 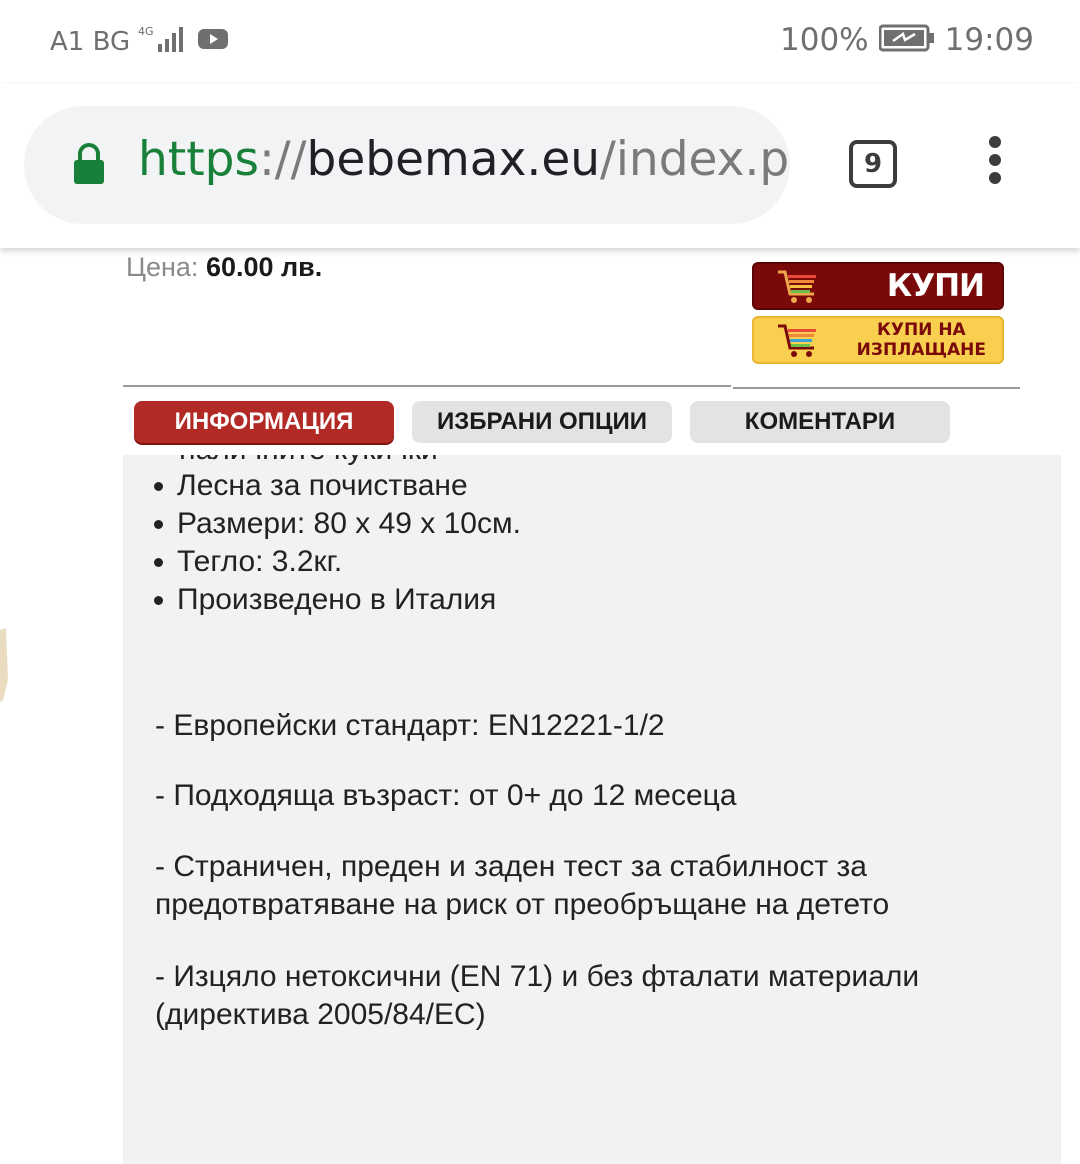 I want to click on lock-icon, so click(x=89, y=166).